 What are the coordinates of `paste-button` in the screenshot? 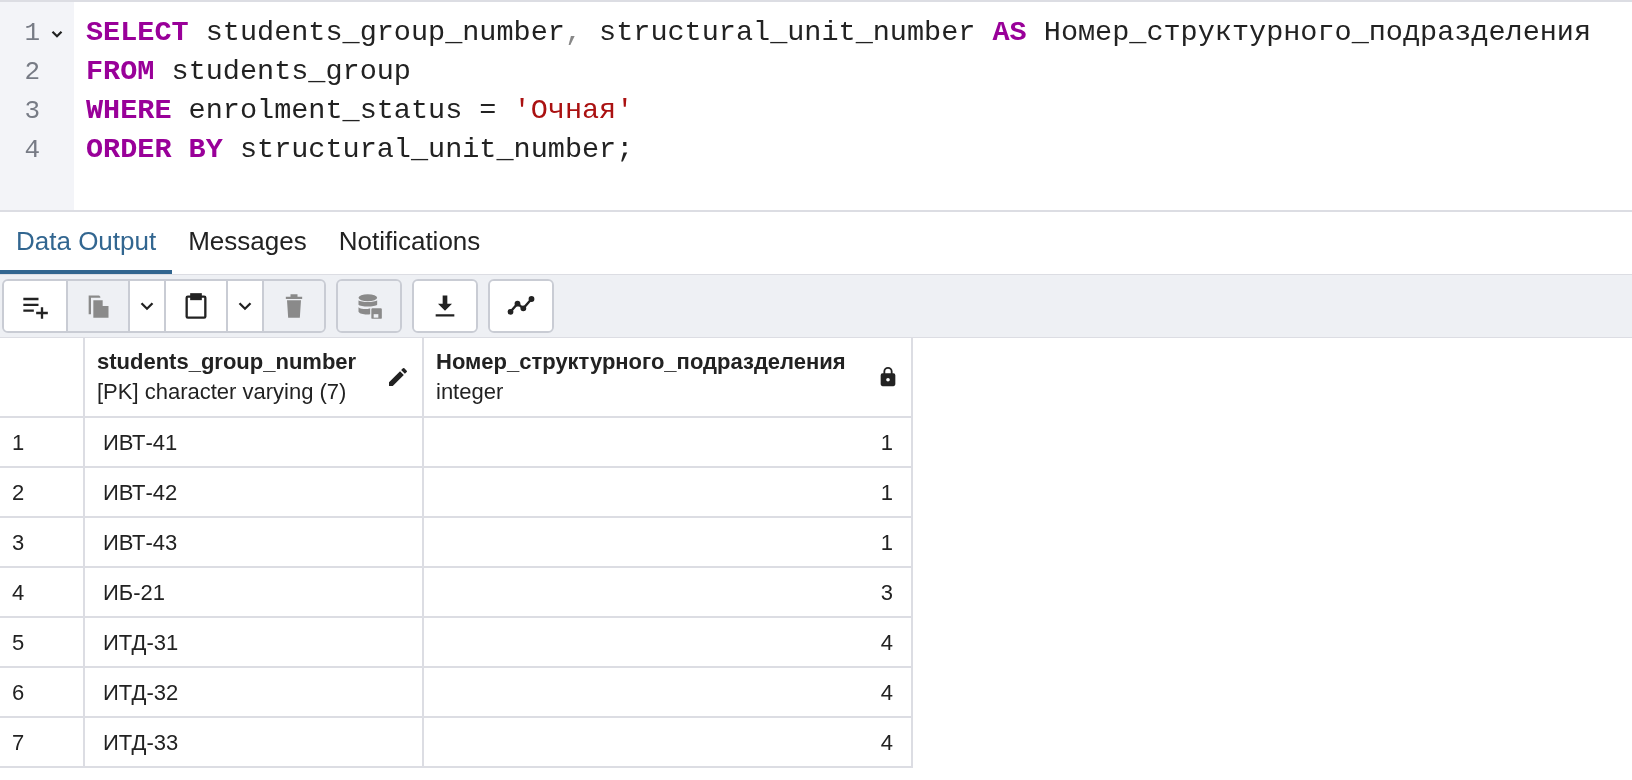 It's located at (195, 306).